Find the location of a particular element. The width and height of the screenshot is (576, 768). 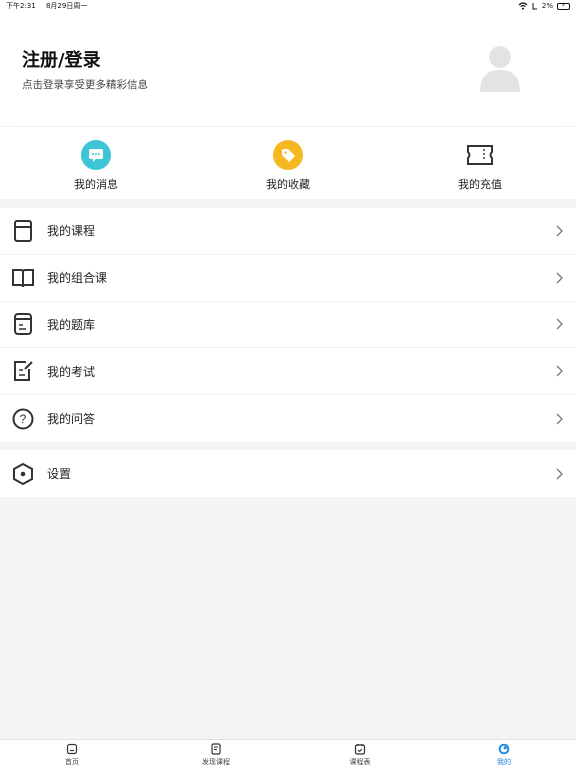

signal-icon is located at coordinates (534, 6).